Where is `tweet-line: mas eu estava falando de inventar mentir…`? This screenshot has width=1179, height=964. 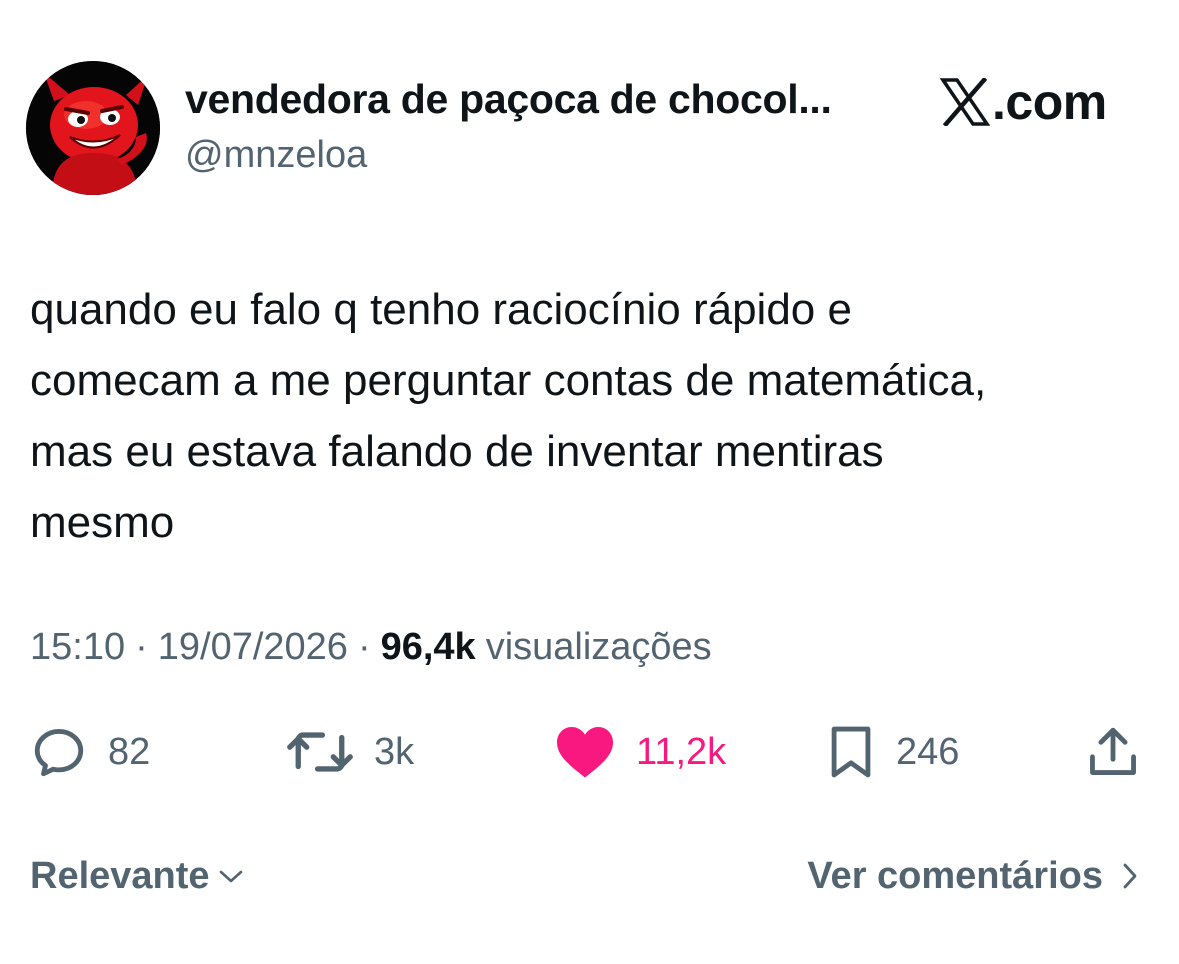 tweet-line: mas eu estava falando de inventar mentir… is located at coordinates (457, 451).